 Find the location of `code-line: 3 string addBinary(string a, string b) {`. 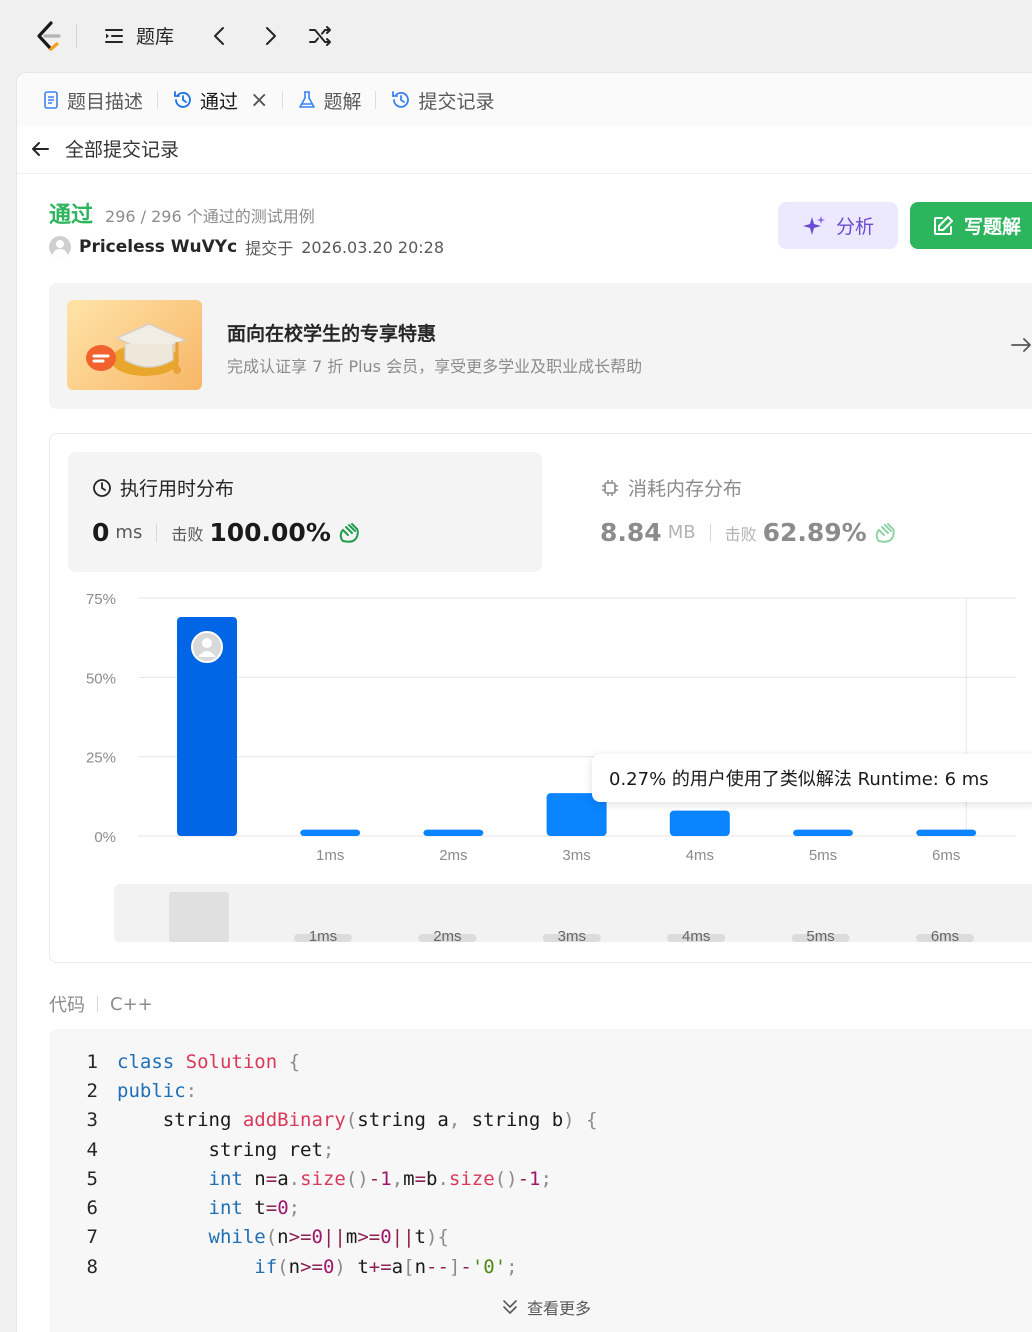

code-line: 3 string addBinary(string a, string b) { is located at coordinates (323, 1120).